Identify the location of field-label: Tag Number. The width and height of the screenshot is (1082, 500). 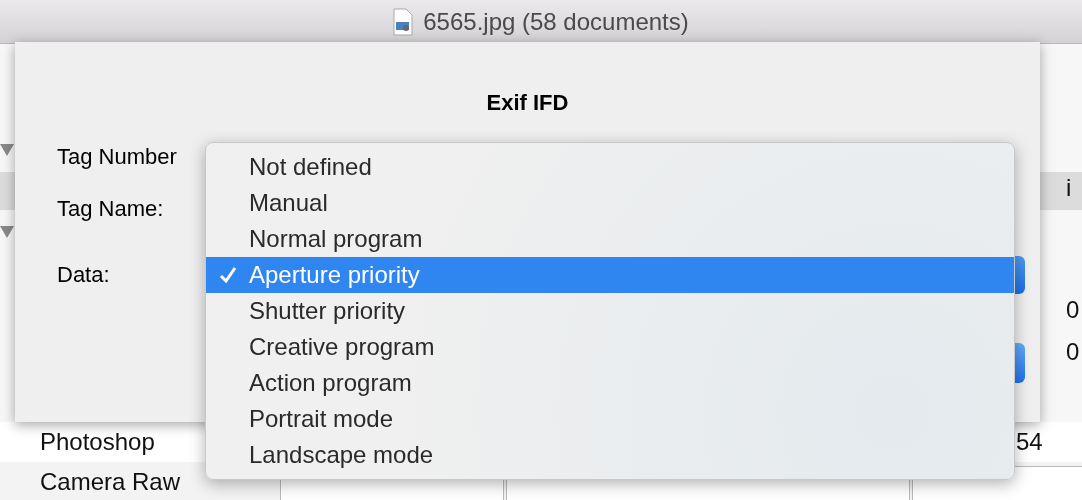
(117, 157).